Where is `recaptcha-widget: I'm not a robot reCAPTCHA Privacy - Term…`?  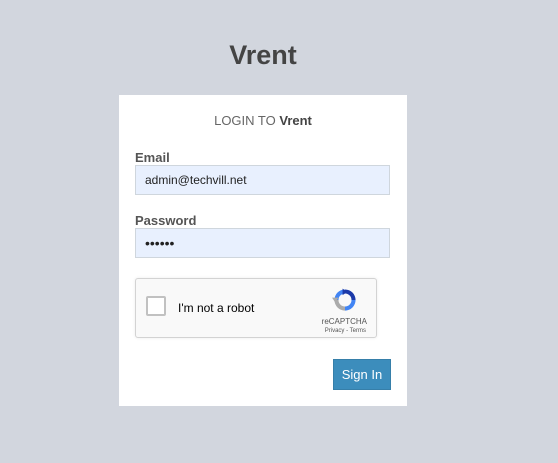
recaptcha-widget: I'm not a robot reCAPTCHA Privacy - Term… is located at coordinates (256, 308).